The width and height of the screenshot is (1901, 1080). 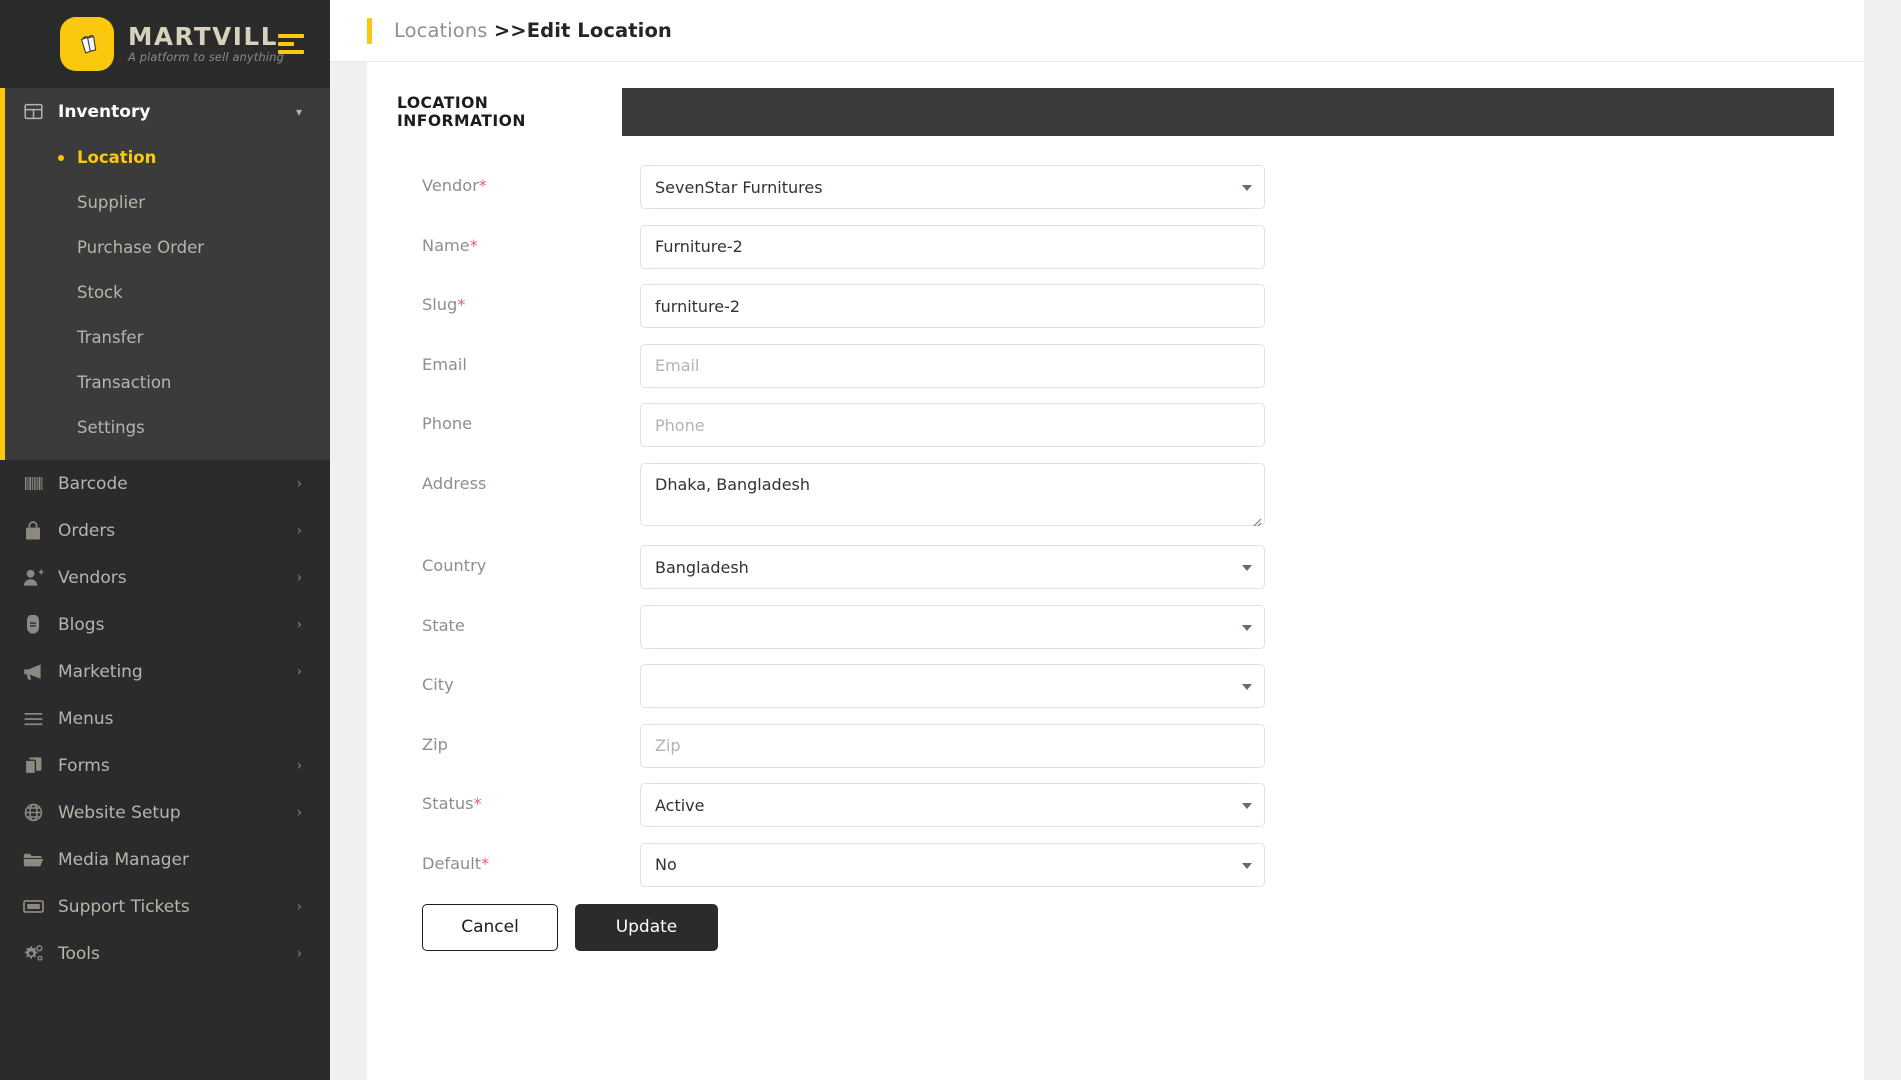 I want to click on gears-icon, so click(x=33, y=954).